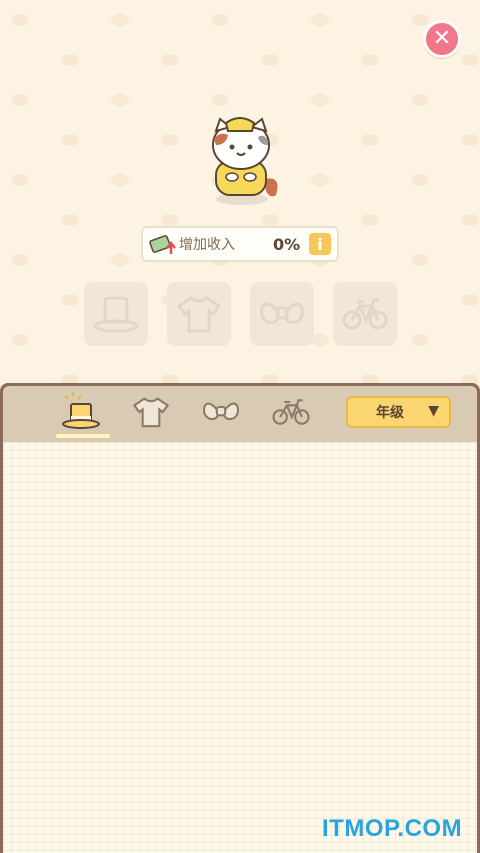  Describe the element at coordinates (392, 828) in the screenshot. I see `watermark: ITMOP.COM` at that location.